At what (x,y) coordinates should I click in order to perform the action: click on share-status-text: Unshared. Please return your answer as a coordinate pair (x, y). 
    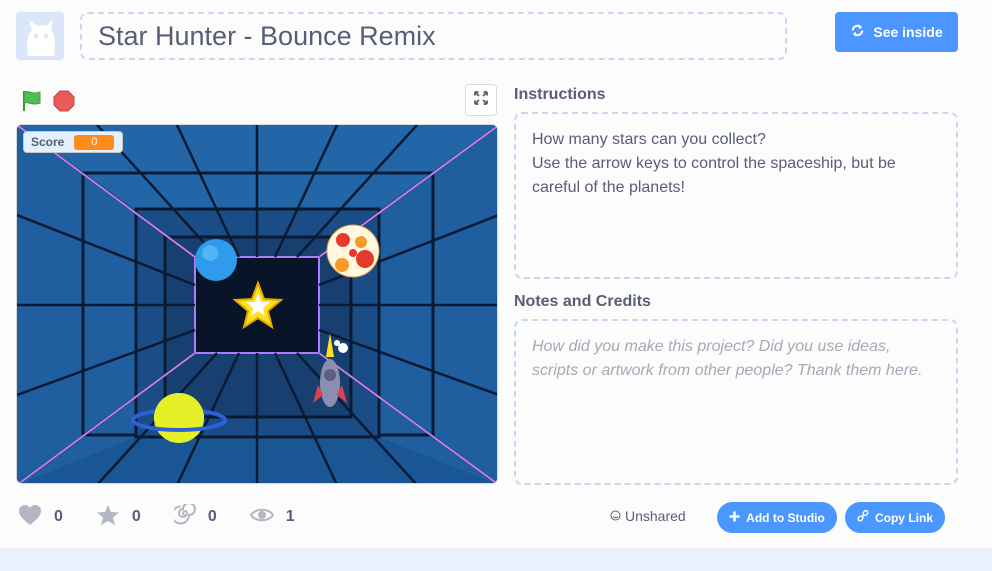
    Looking at the image, I should click on (655, 516).